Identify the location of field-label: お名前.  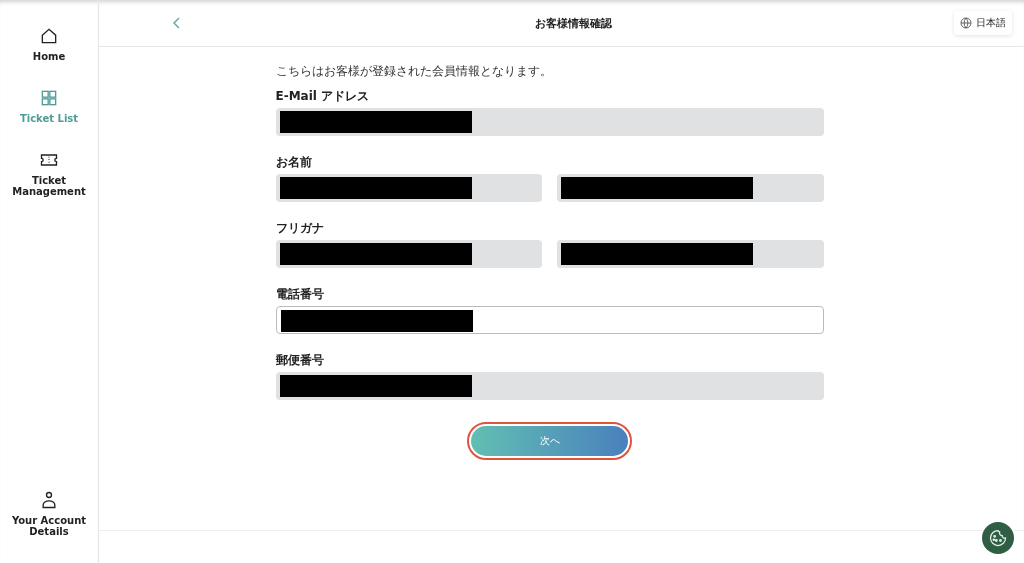
(294, 162).